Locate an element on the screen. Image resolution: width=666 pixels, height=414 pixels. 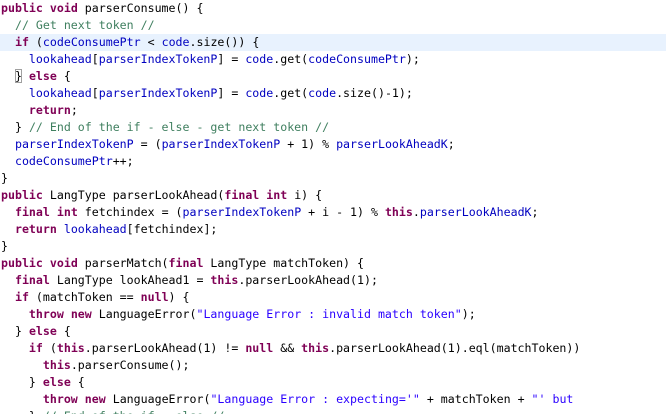
code-token: [fetchindex]; is located at coordinates (172, 229).